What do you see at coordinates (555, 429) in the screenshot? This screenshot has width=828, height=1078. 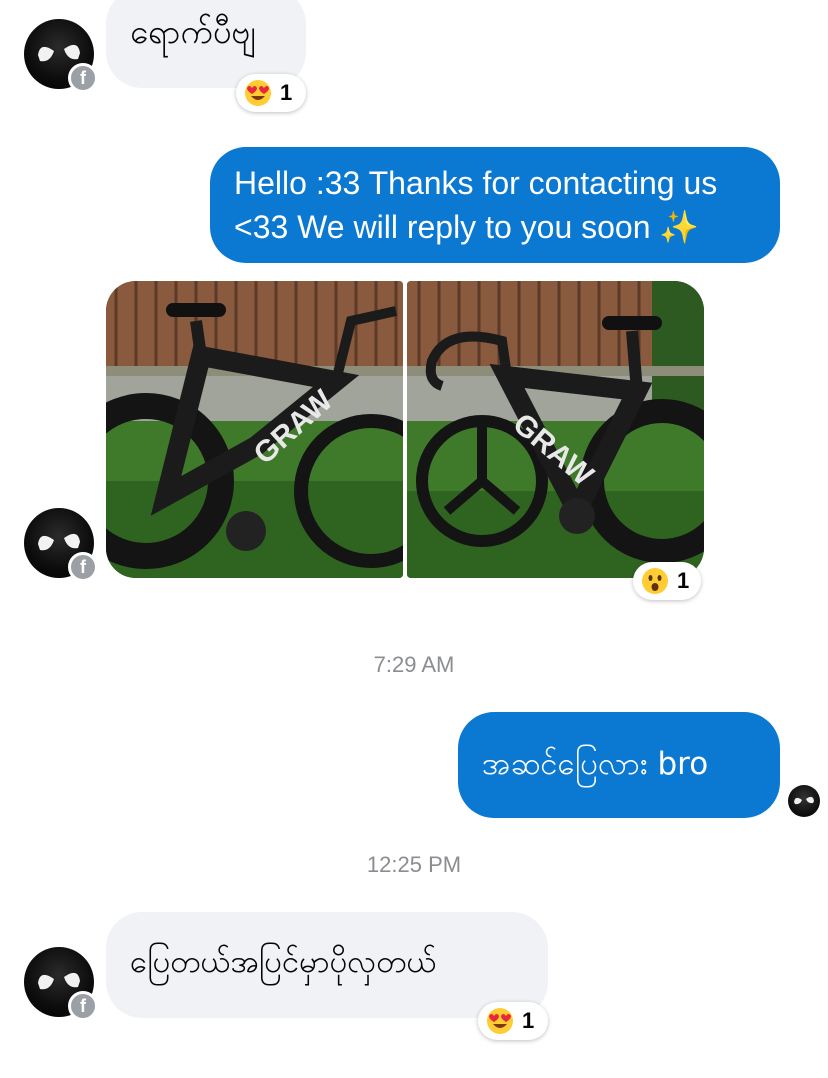 I see `bike-photo-2: GRAW` at bounding box center [555, 429].